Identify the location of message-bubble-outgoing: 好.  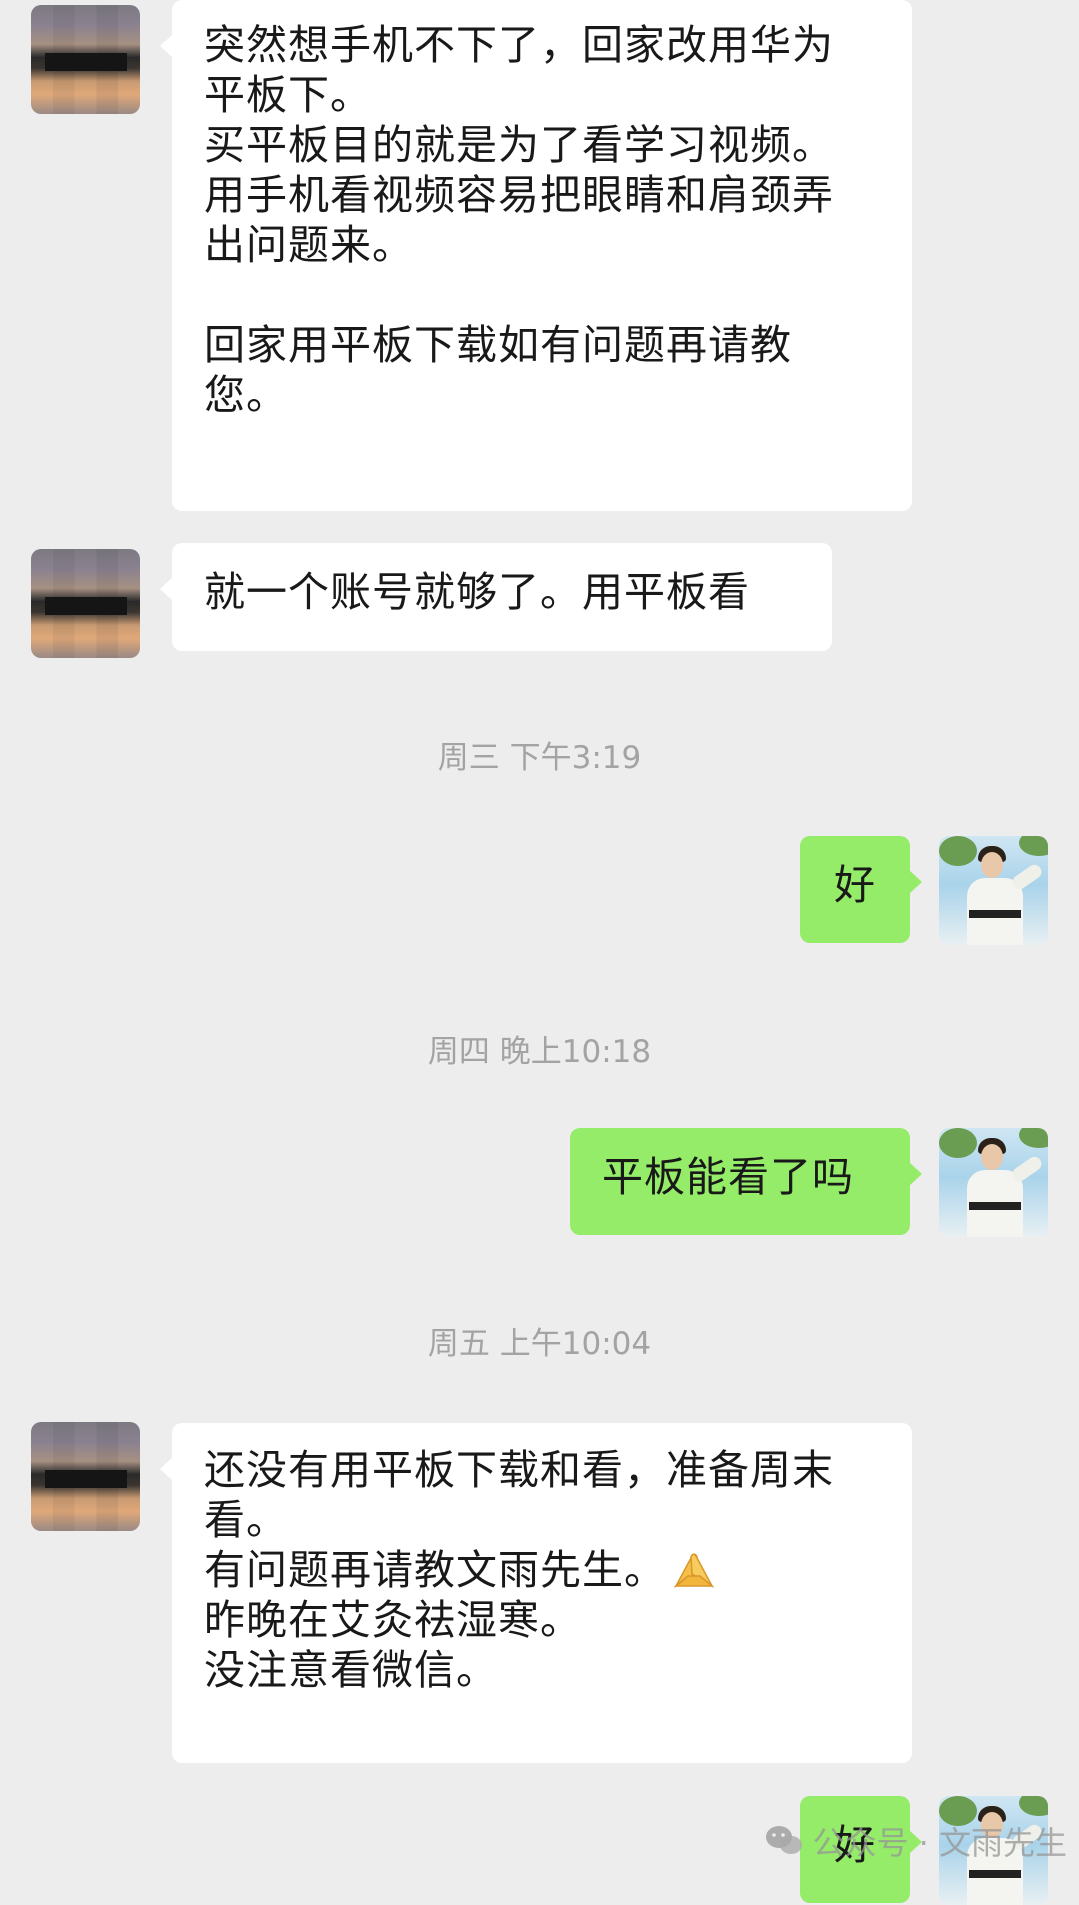
(861, 889).